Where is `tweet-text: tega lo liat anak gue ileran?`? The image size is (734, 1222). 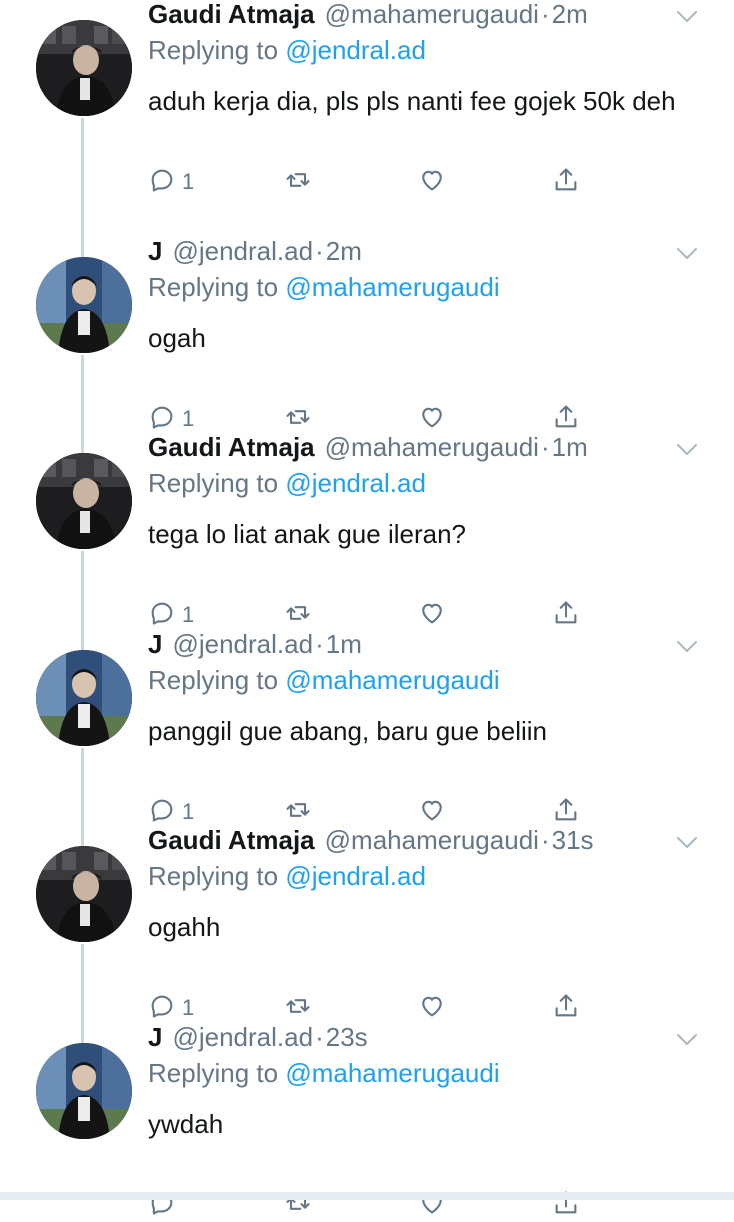
tweet-text: tega lo liat anak gue ileran? is located at coordinates (307, 534).